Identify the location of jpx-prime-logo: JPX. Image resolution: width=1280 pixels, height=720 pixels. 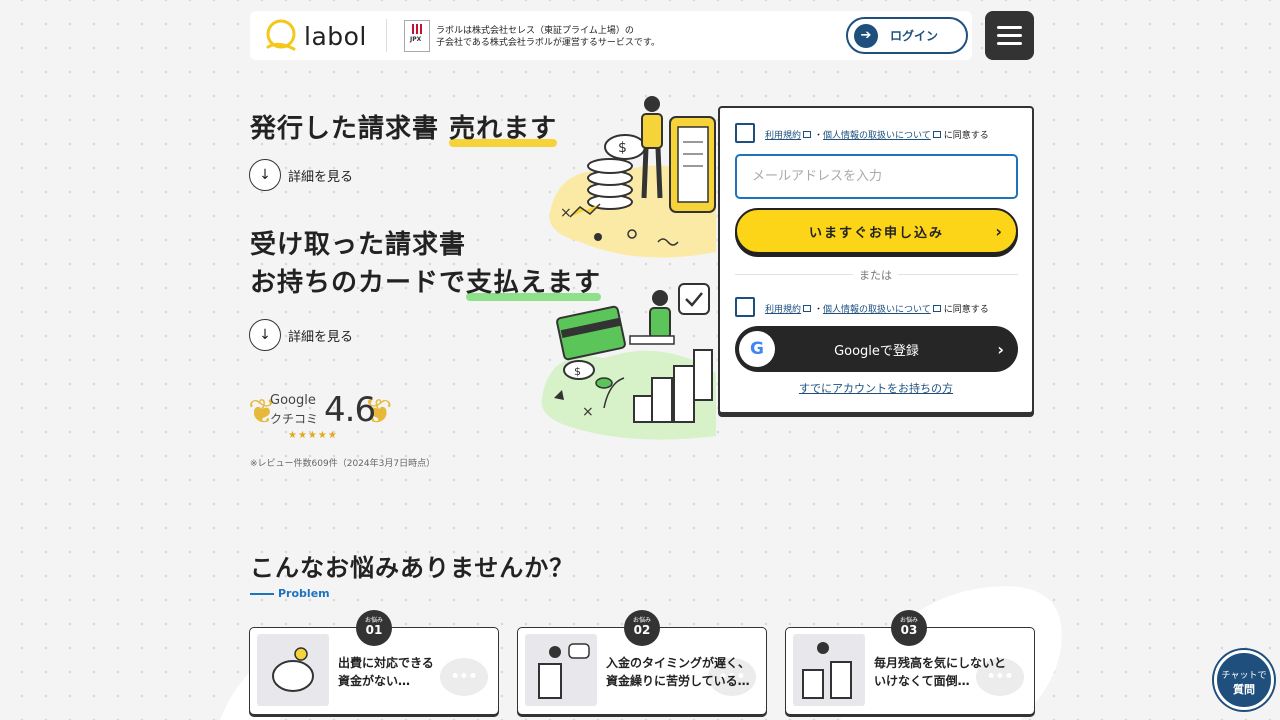
(417, 36).